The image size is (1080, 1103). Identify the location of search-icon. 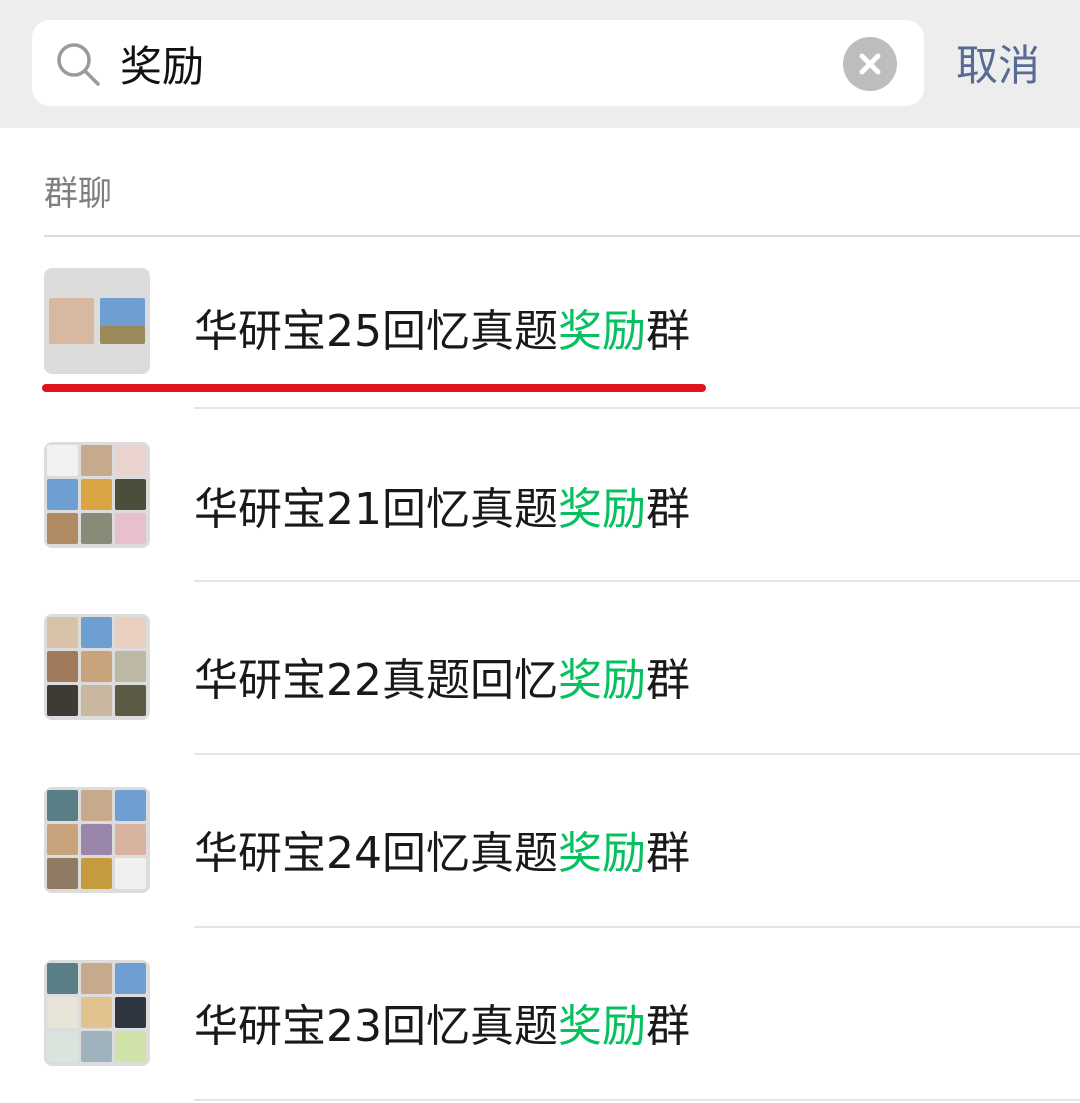
(78, 64).